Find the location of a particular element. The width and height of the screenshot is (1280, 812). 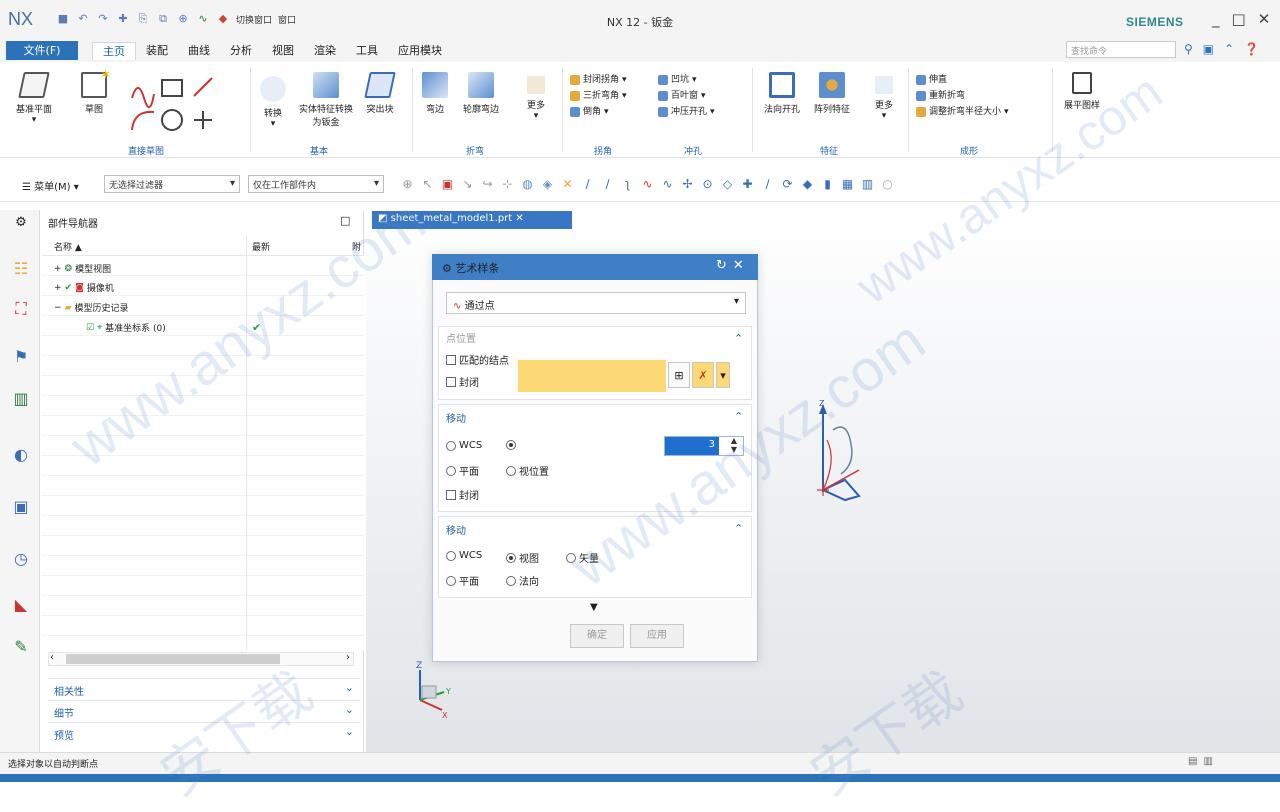

column-name: 名称 ▲ is located at coordinates (68, 246).